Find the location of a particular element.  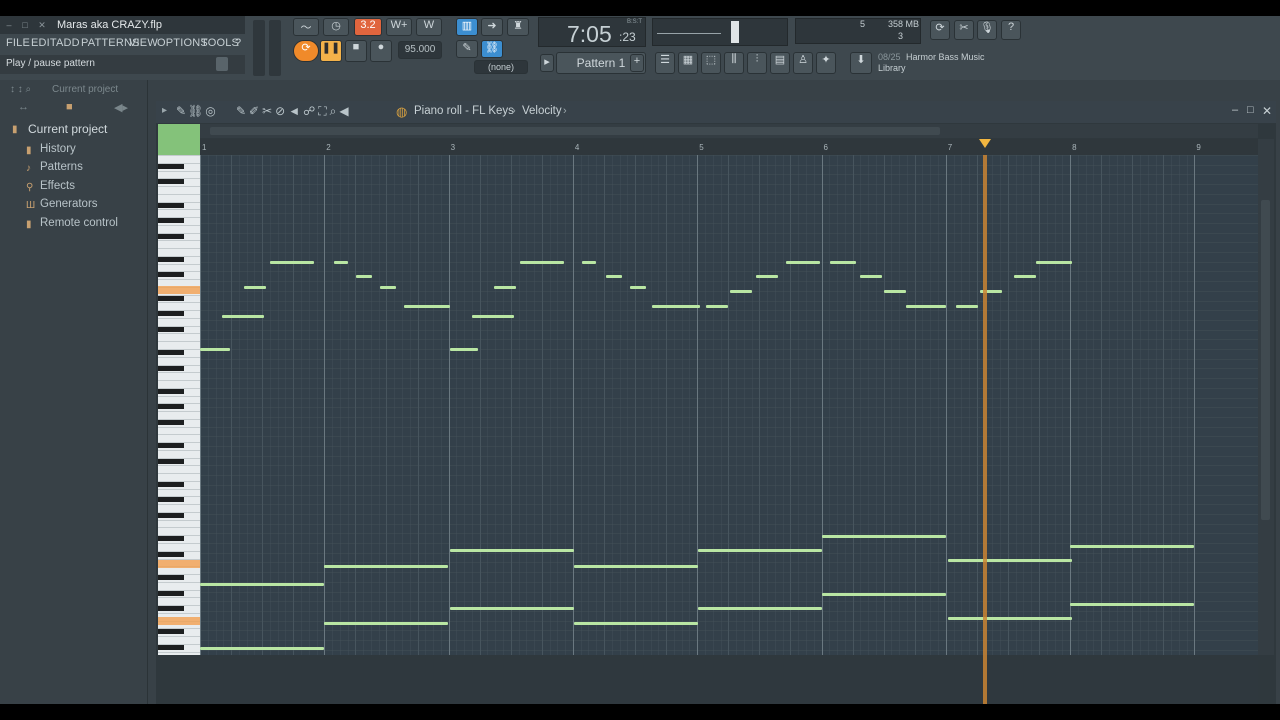

pattern-prev-icon: ▸ is located at coordinates (547, 63).